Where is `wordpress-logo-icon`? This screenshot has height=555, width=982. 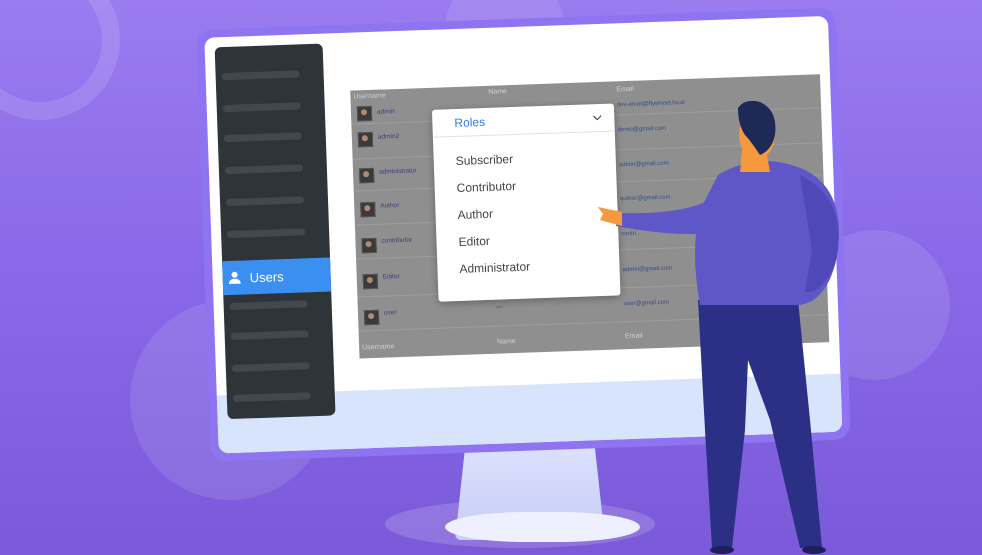
wordpress-logo-icon is located at coordinates (60, 60).